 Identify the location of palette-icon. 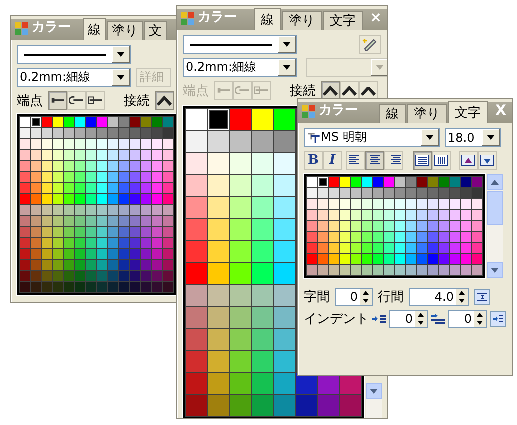
(188, 19).